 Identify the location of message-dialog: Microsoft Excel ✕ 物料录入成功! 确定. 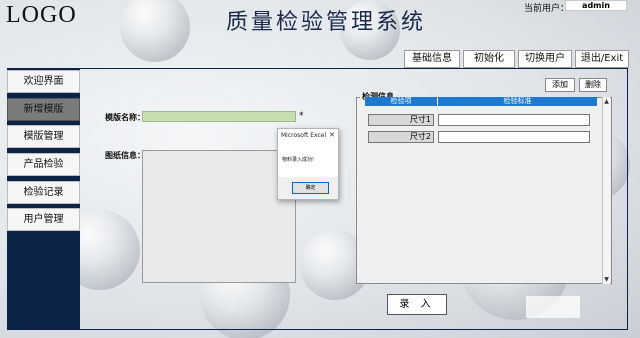
(308, 164).